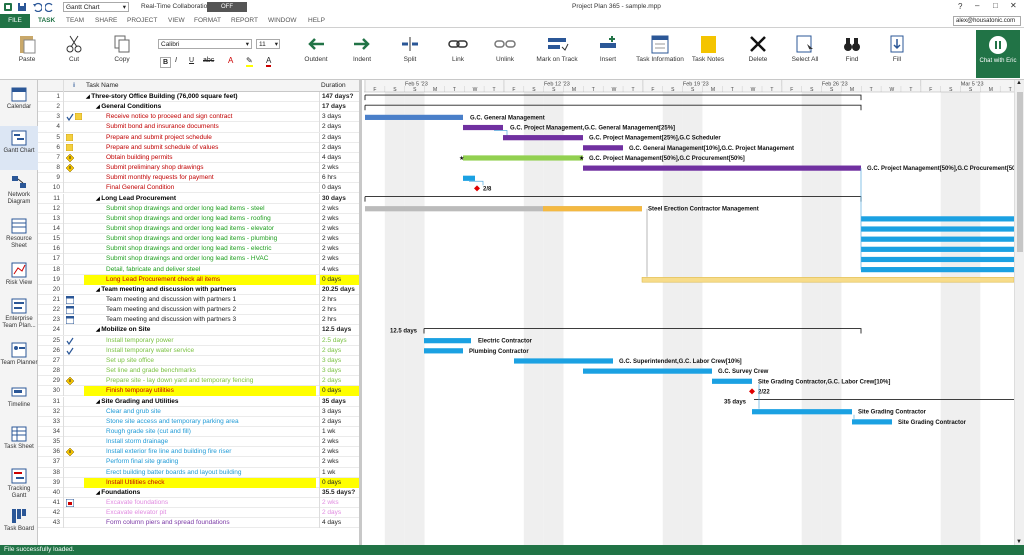 This screenshot has width=1024, height=555. Describe the element at coordinates (19, 104) in the screenshot. I see `view-calendar: Calendar` at that location.